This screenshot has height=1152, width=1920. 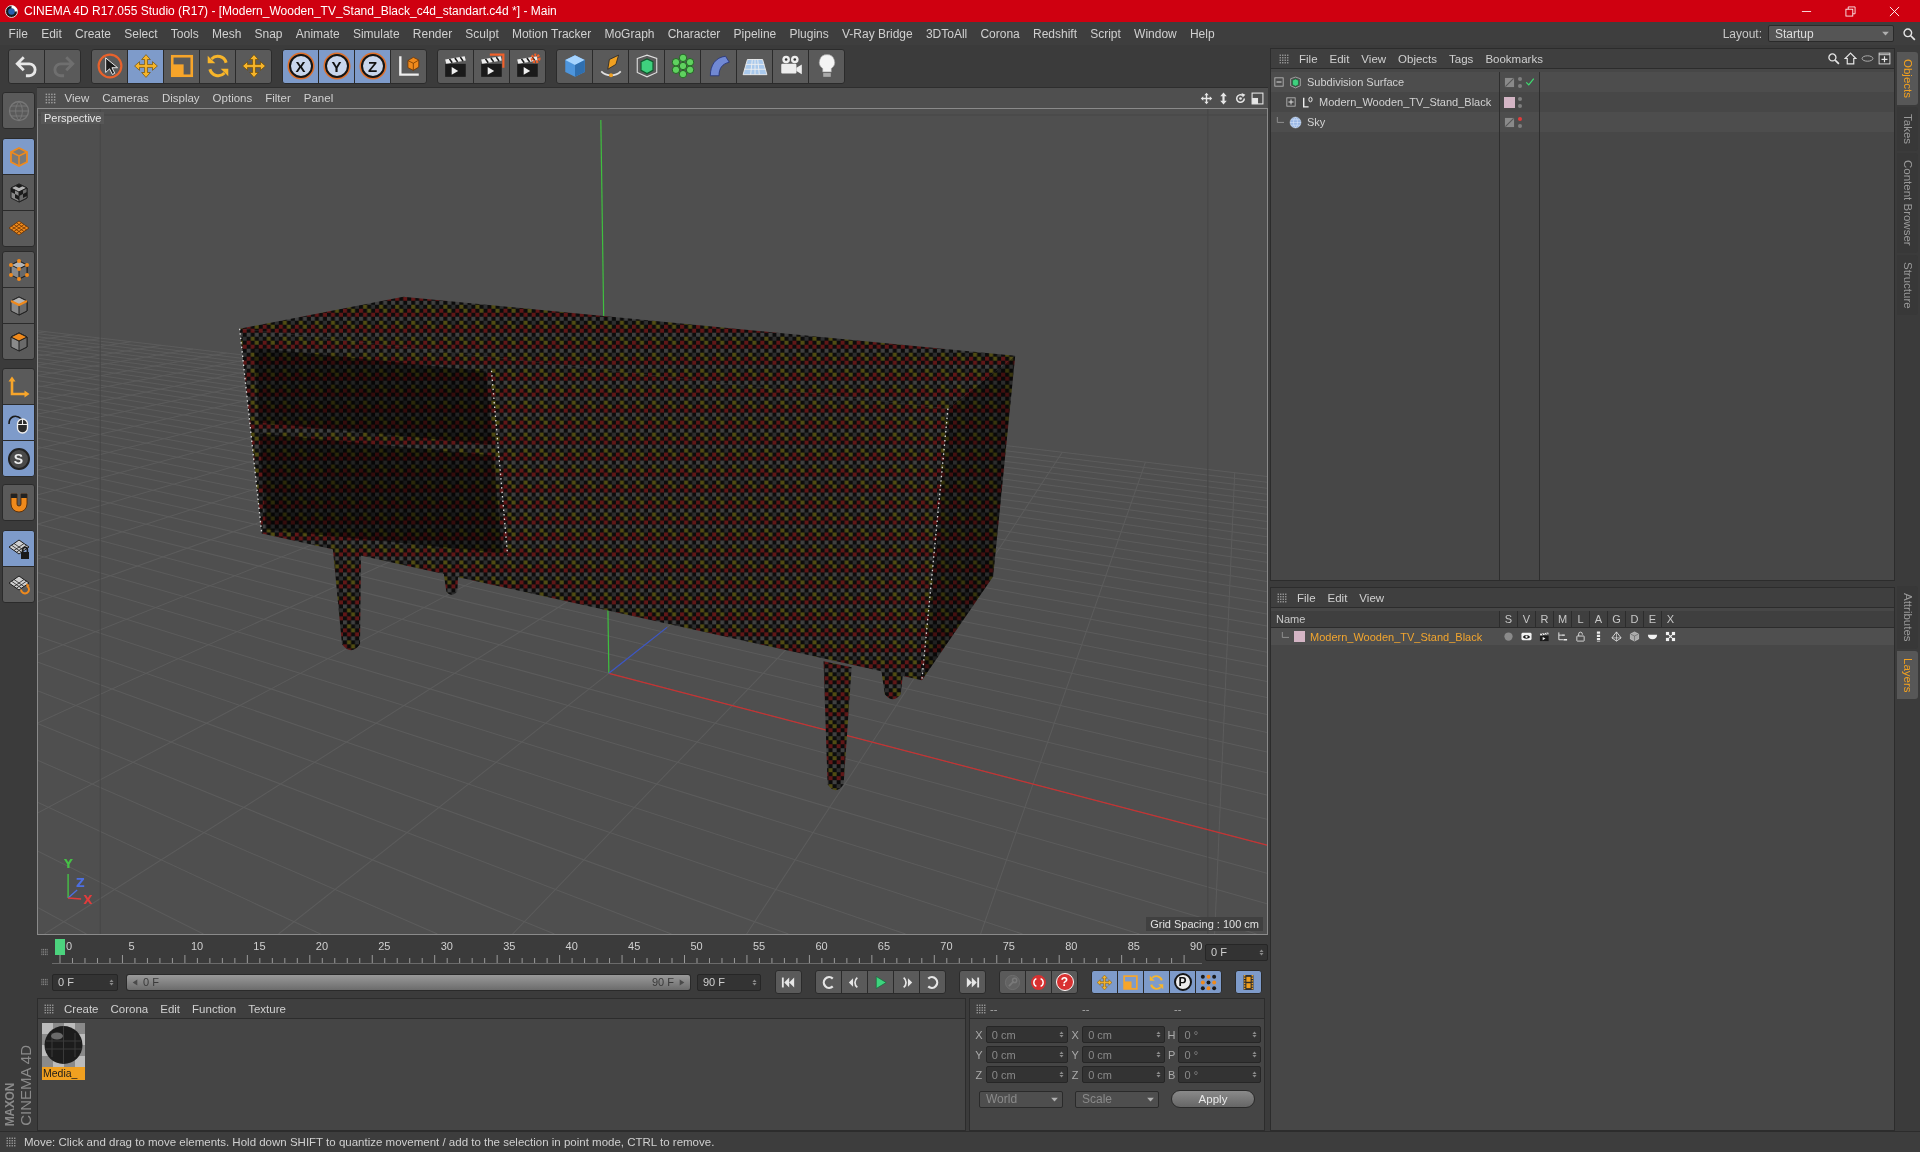 I want to click on home-icon, so click(x=1850, y=58).